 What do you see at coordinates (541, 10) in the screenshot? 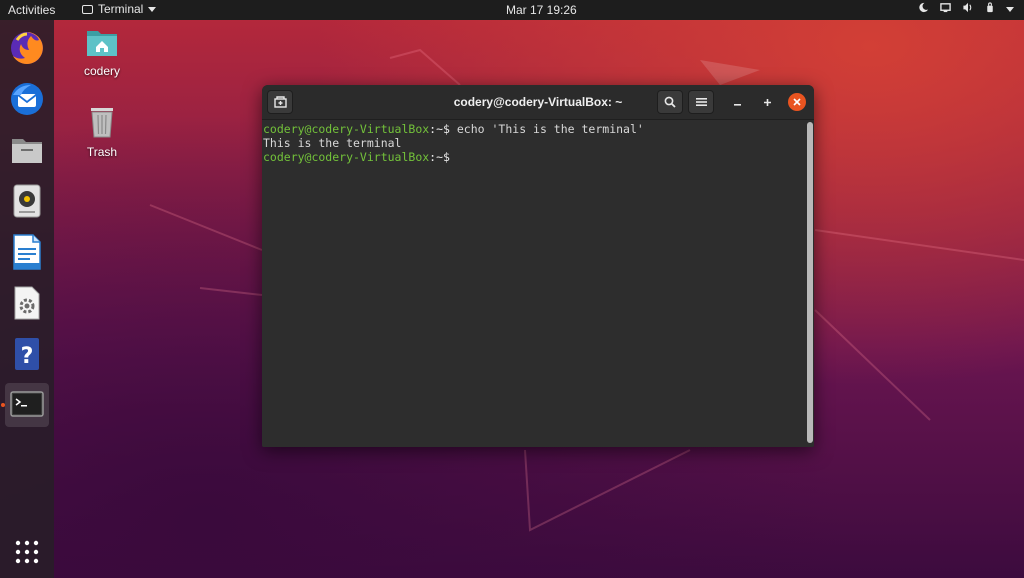
I see `clock: Mar 17 19:26` at bounding box center [541, 10].